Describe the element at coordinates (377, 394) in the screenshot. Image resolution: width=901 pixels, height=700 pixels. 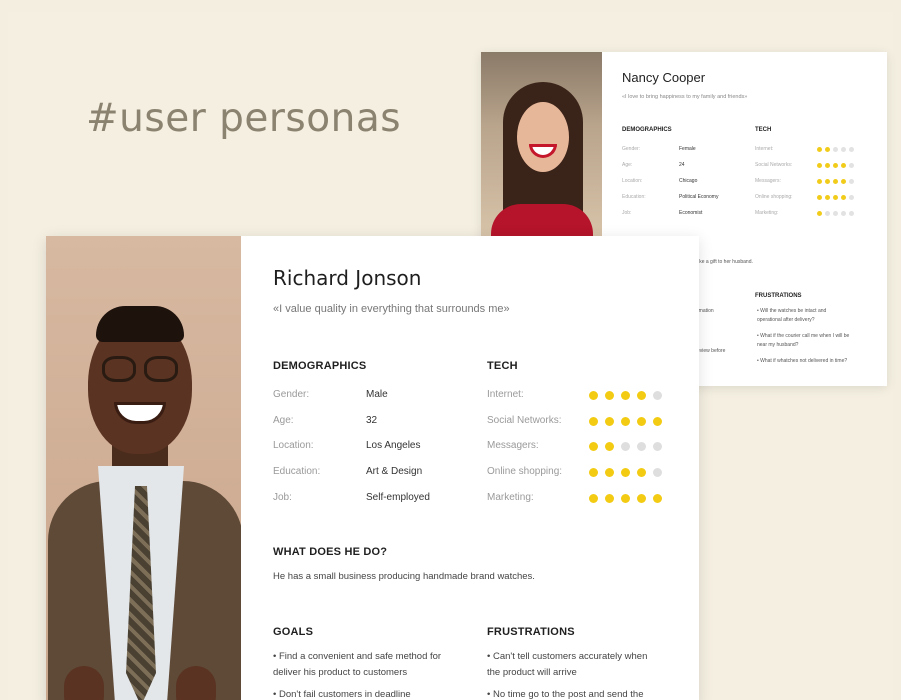
I see `demo-value: Male` at that location.